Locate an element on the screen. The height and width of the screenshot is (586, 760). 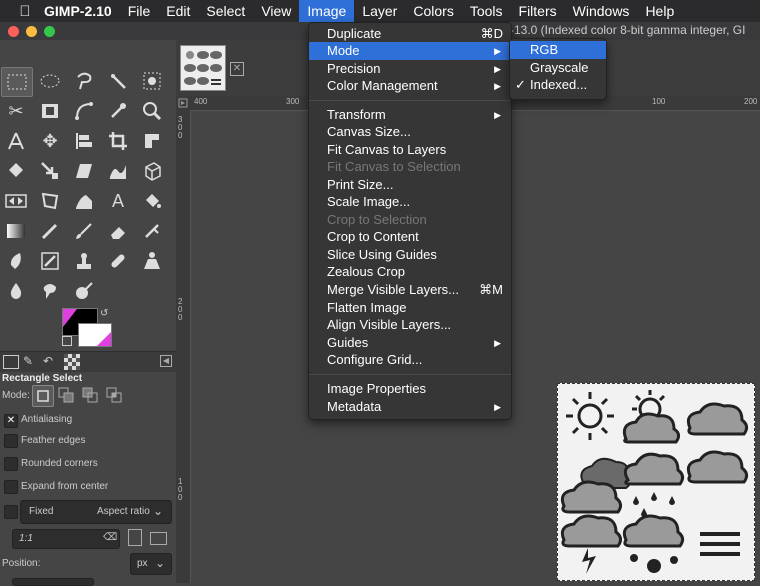
expand-from-center-checkbox is located at coordinates (11, 487).